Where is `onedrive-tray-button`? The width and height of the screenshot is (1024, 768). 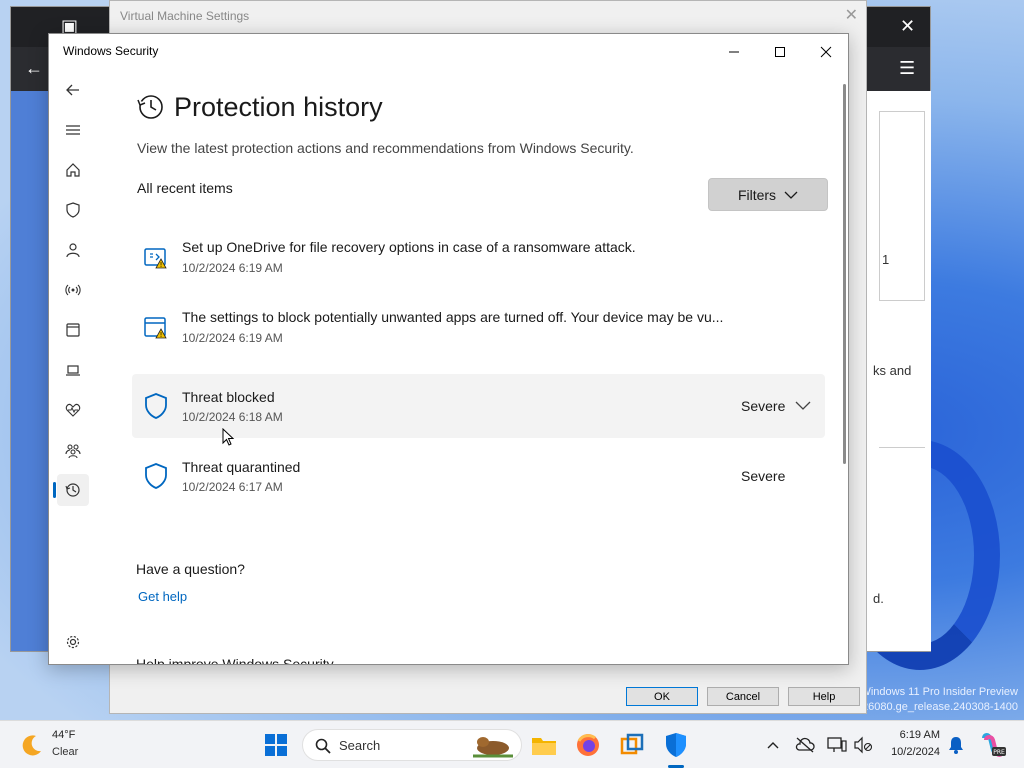 onedrive-tray-button is located at coordinates (805, 745).